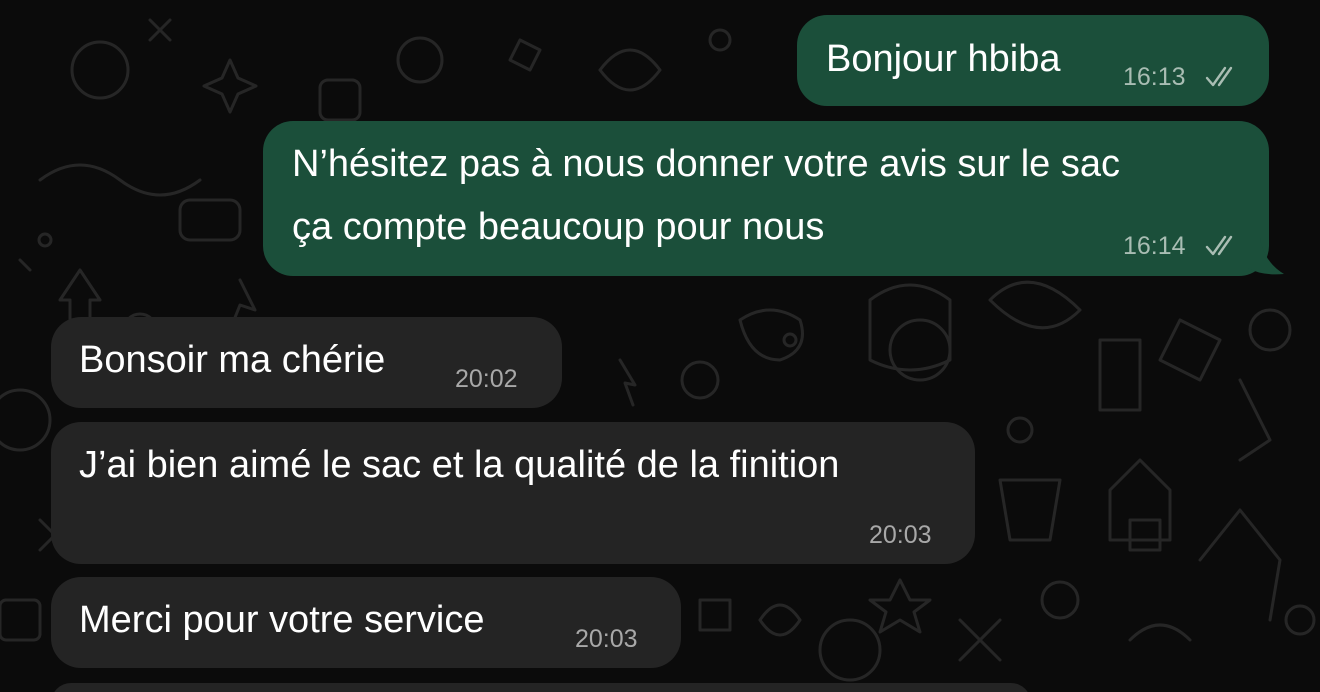 The height and width of the screenshot is (692, 1320). Describe the element at coordinates (282, 620) in the screenshot. I see `message-text: Merci pour votre service` at that location.